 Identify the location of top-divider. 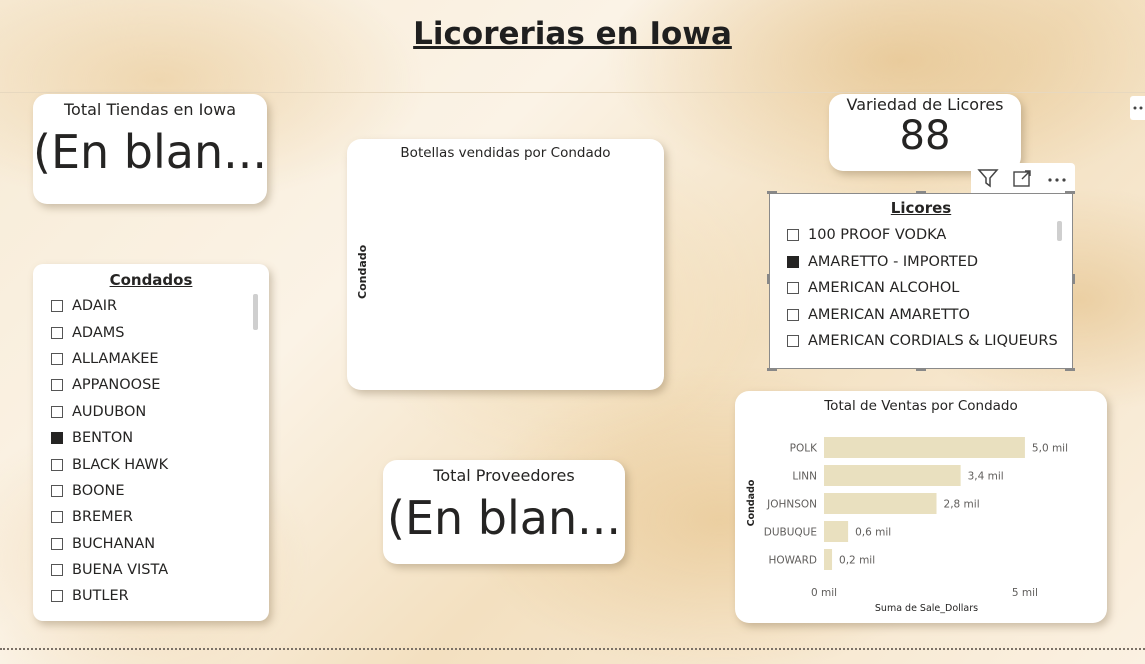
(572, 92).